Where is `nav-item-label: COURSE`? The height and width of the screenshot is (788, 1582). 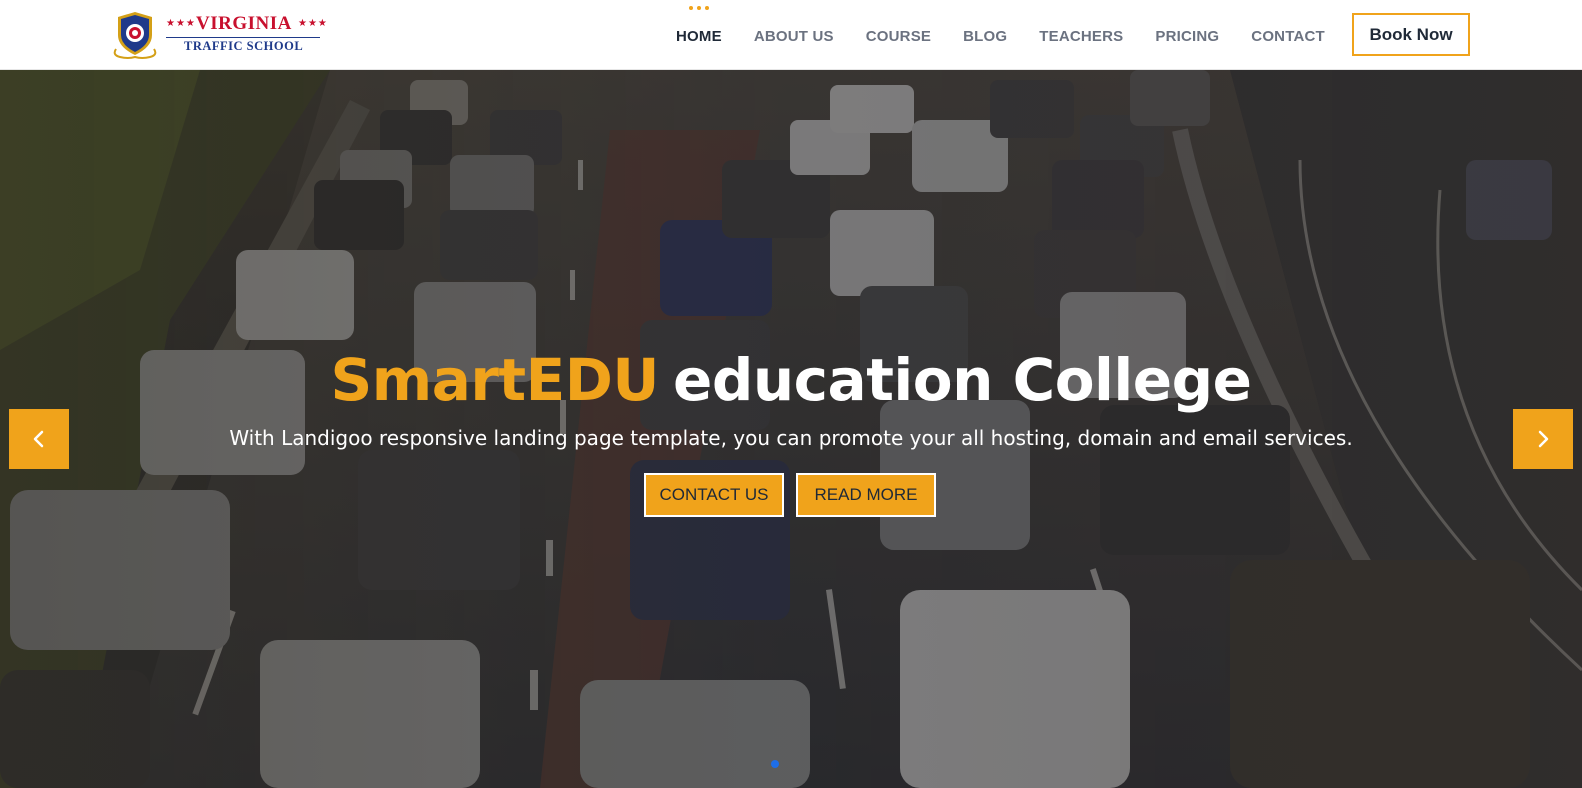
nav-item-label: COURSE is located at coordinates (898, 36).